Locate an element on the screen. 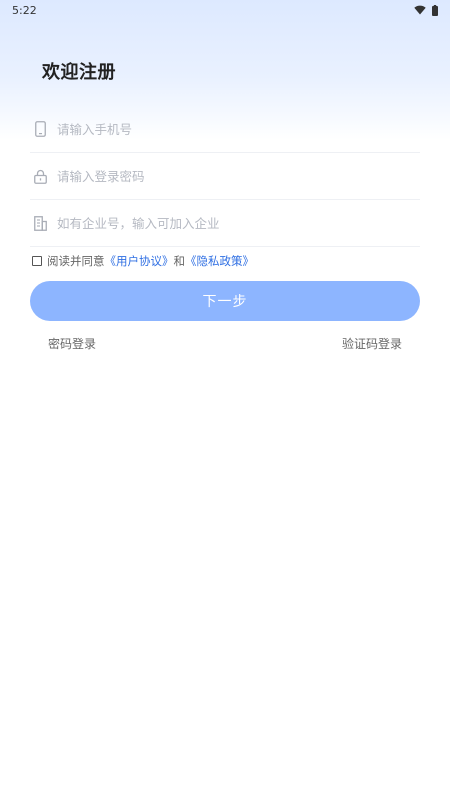 This screenshot has width=450, height=800. lock-icon is located at coordinates (40, 176).